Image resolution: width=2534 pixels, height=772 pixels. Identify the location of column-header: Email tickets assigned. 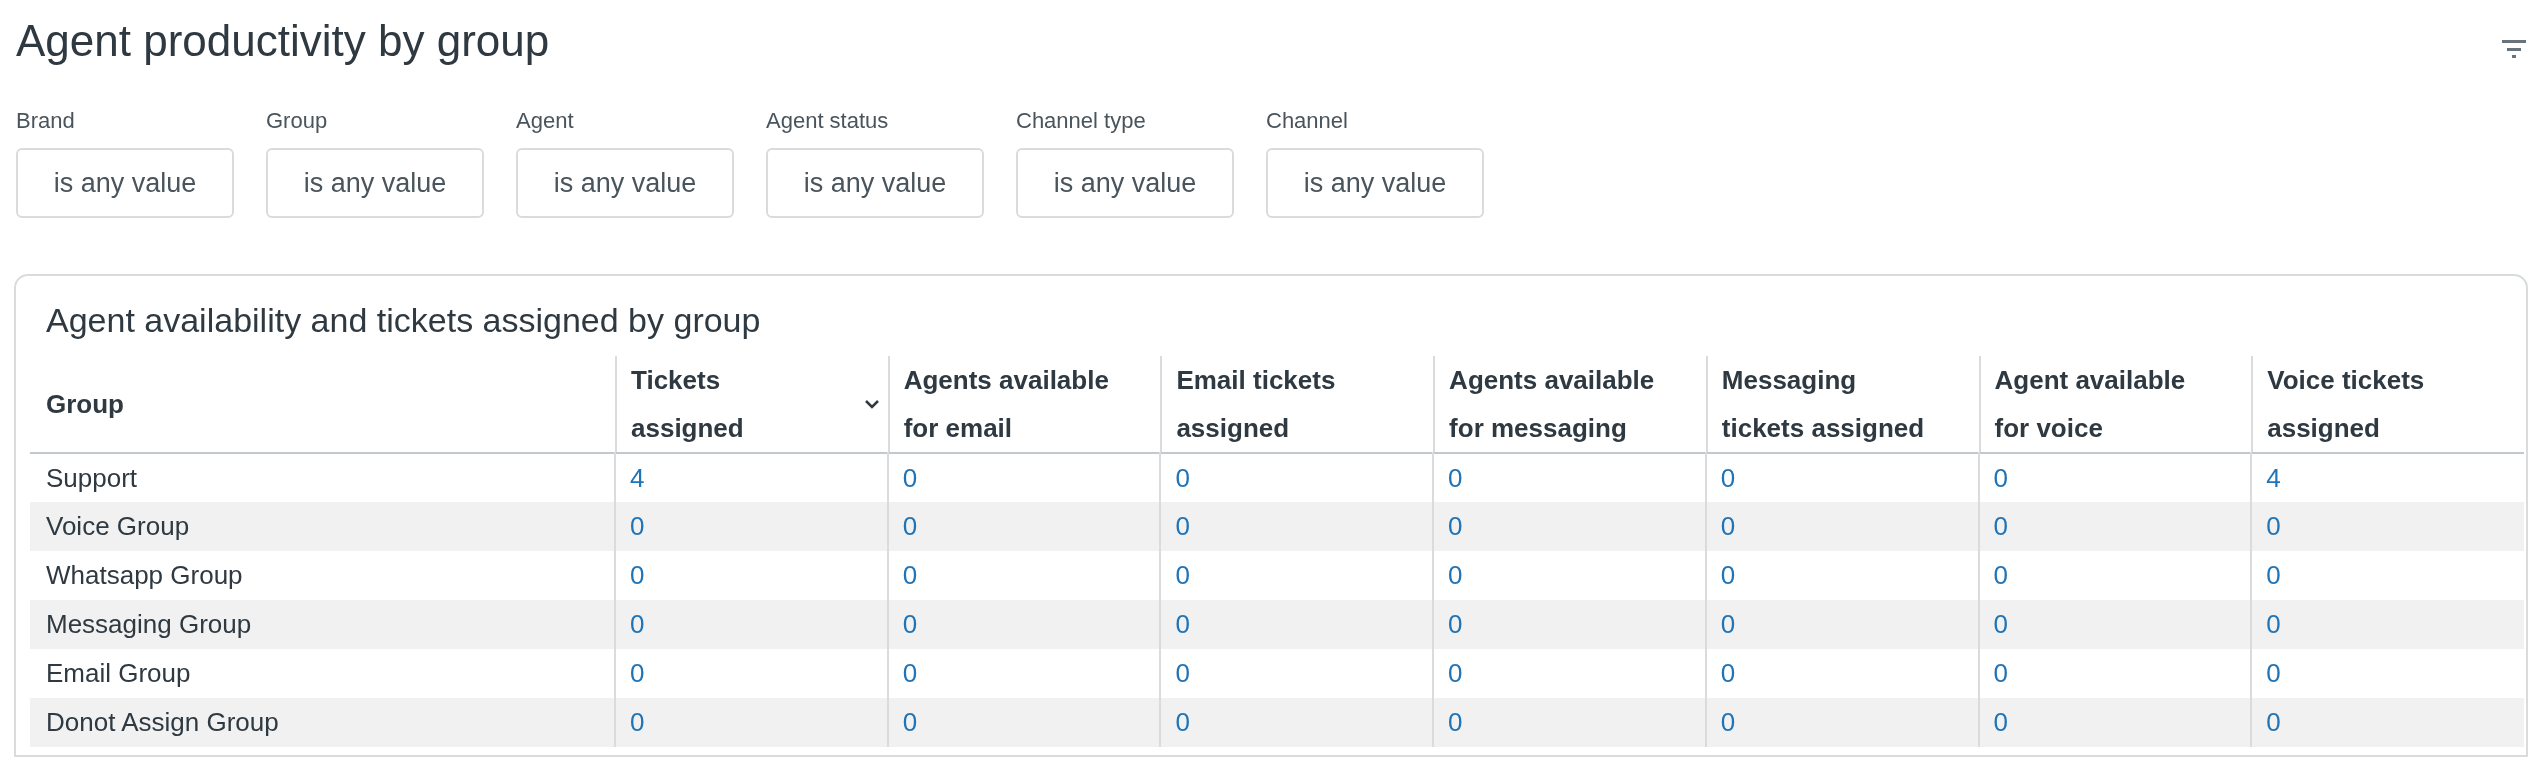
(1297, 404).